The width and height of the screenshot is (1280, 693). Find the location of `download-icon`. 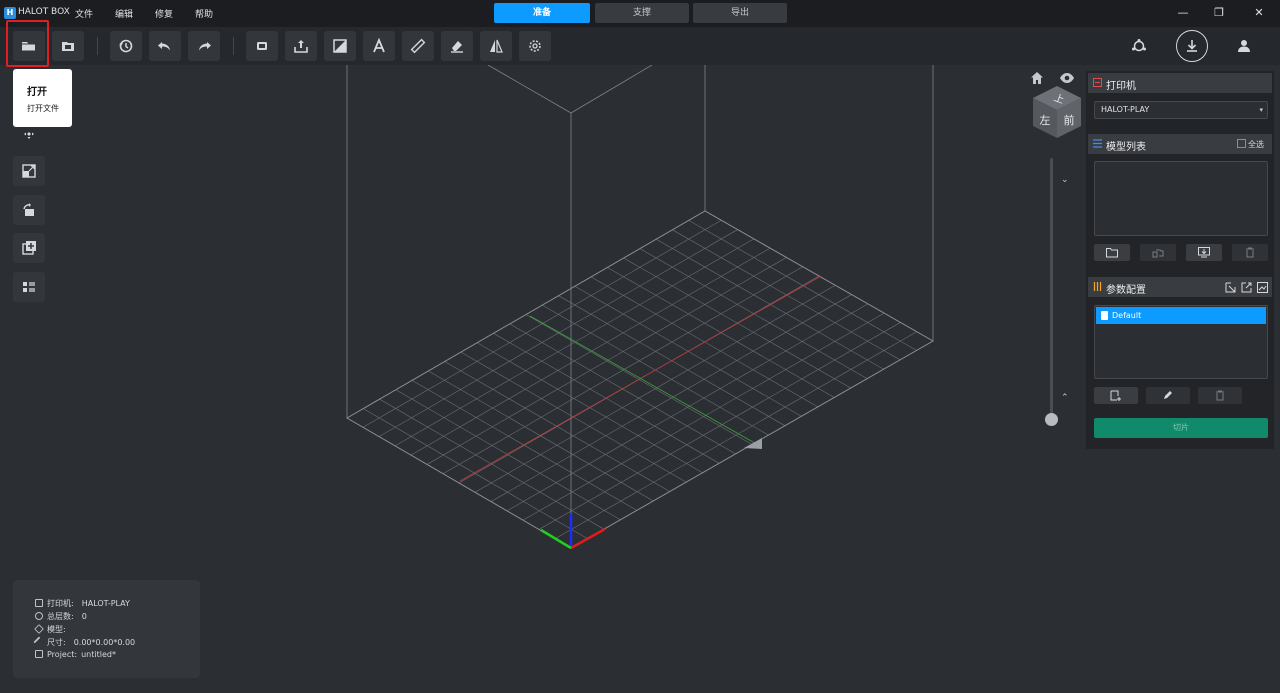

download-icon is located at coordinates (1192, 46).